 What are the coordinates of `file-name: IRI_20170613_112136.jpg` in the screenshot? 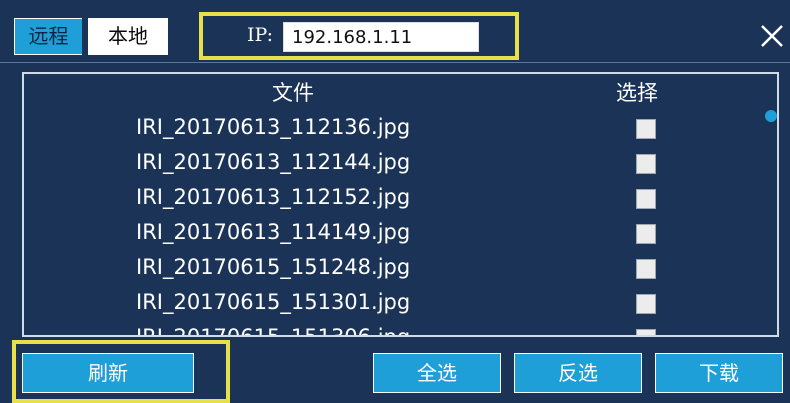 It's located at (273, 127).